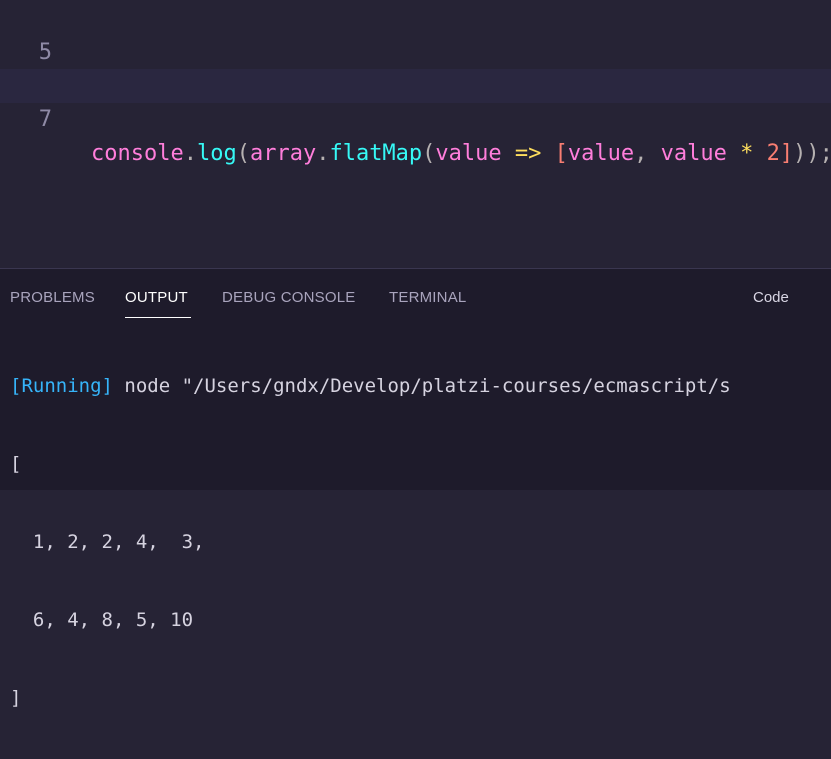 The height and width of the screenshot is (759, 831). What do you see at coordinates (283, 153) in the screenshot?
I see `code-token: array` at bounding box center [283, 153].